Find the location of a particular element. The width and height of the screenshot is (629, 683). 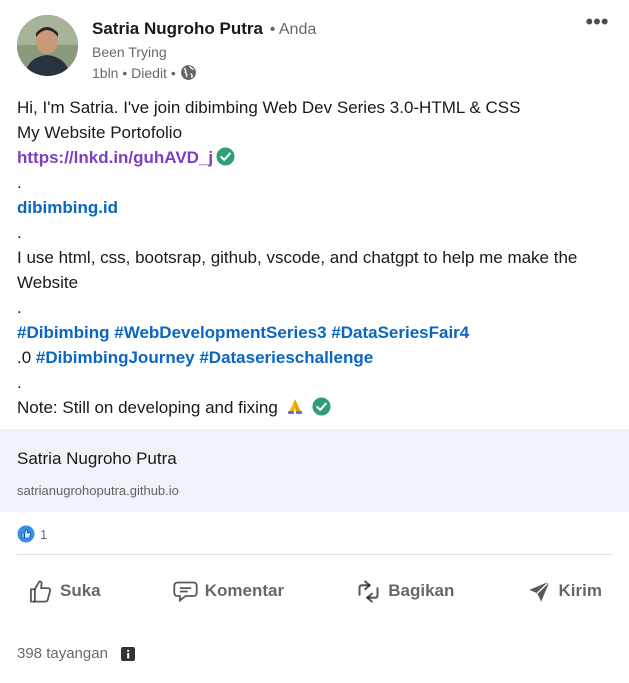

comment-button: Komentar is located at coordinates (228, 591).